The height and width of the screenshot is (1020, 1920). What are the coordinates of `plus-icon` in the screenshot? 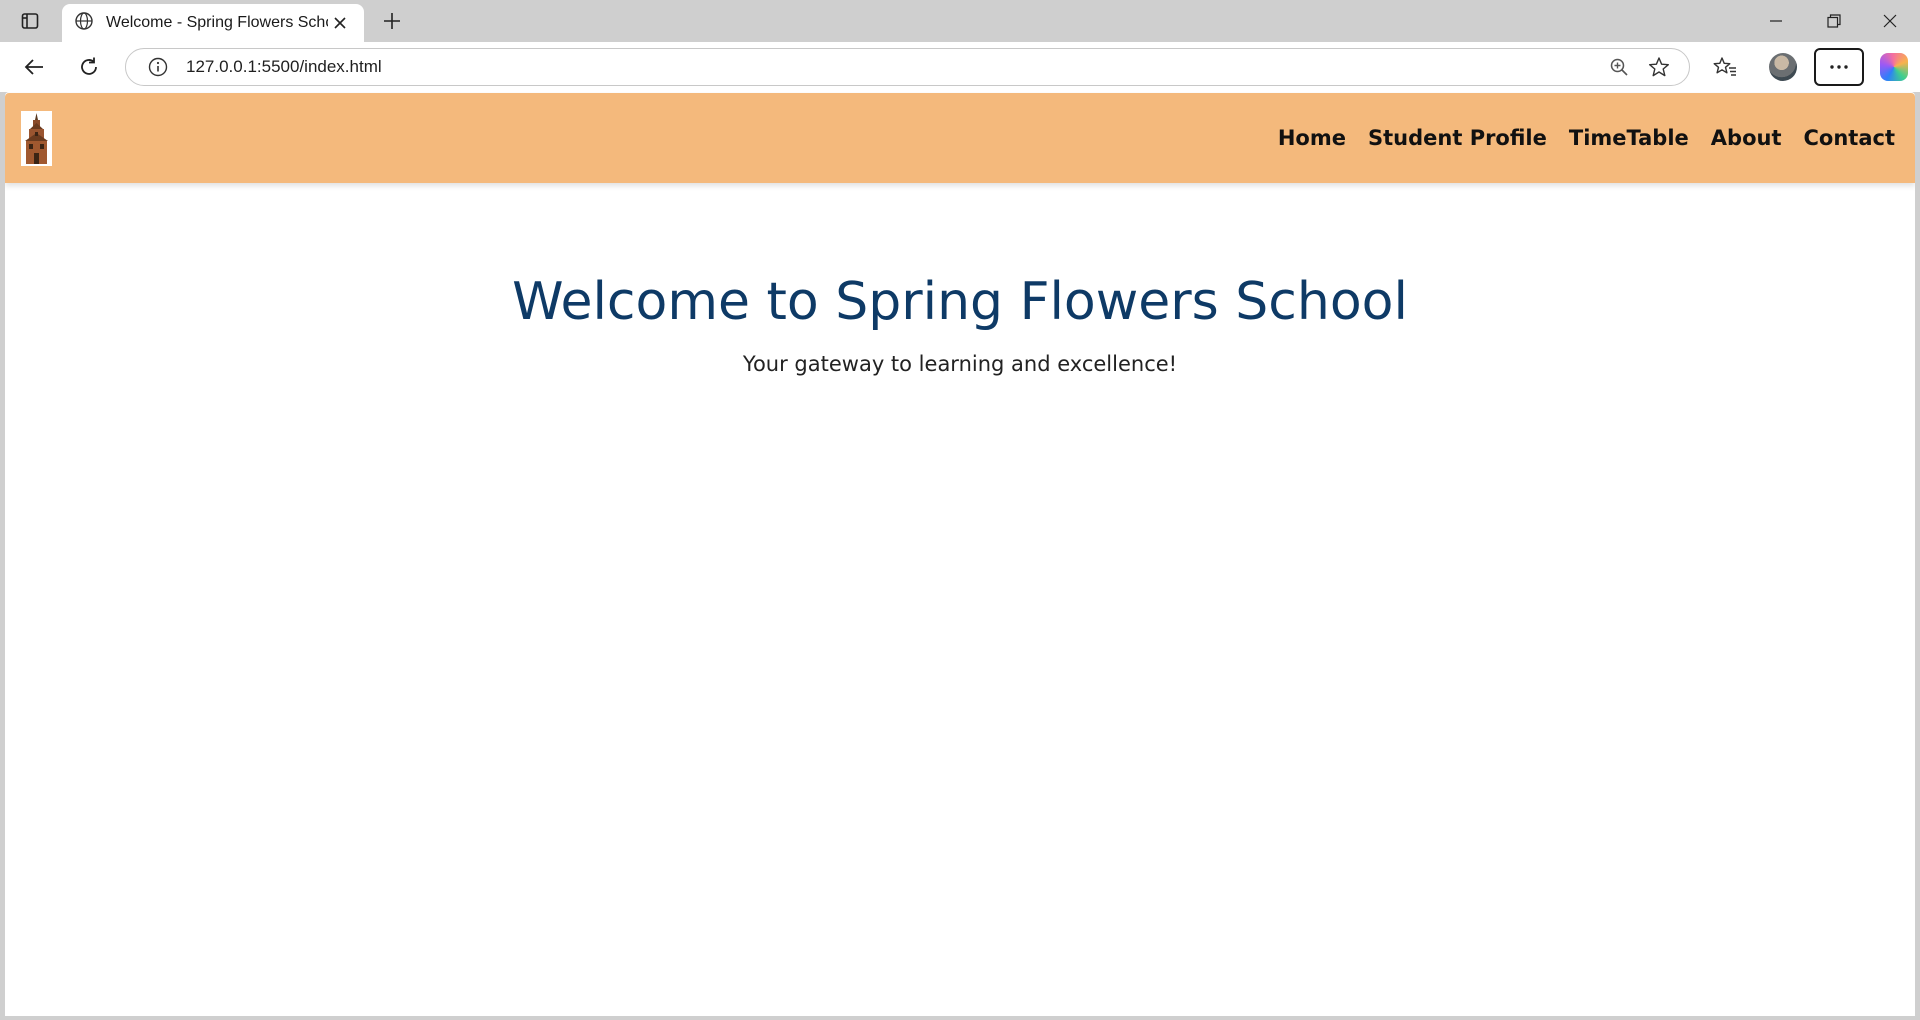 It's located at (392, 21).